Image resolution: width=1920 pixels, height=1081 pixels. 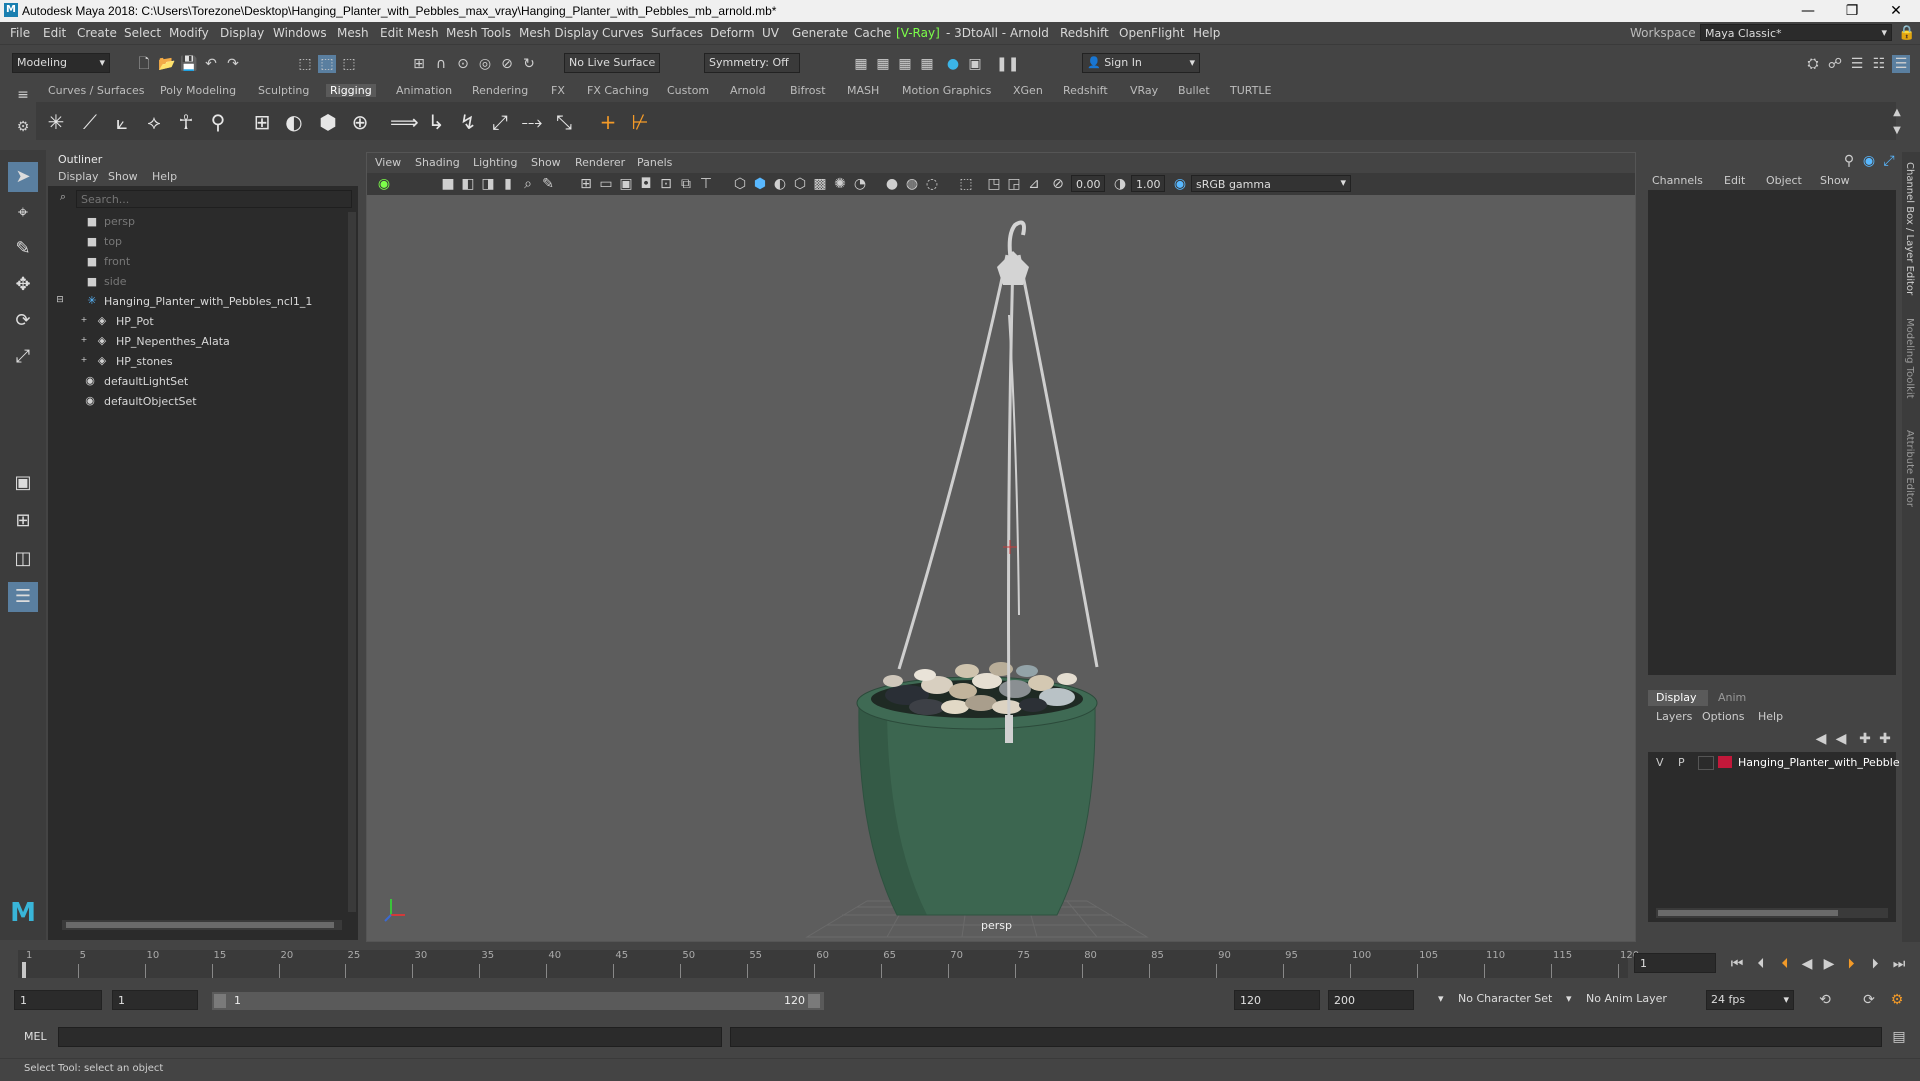 I want to click on options-menu: Options, so click(x=1723, y=716).